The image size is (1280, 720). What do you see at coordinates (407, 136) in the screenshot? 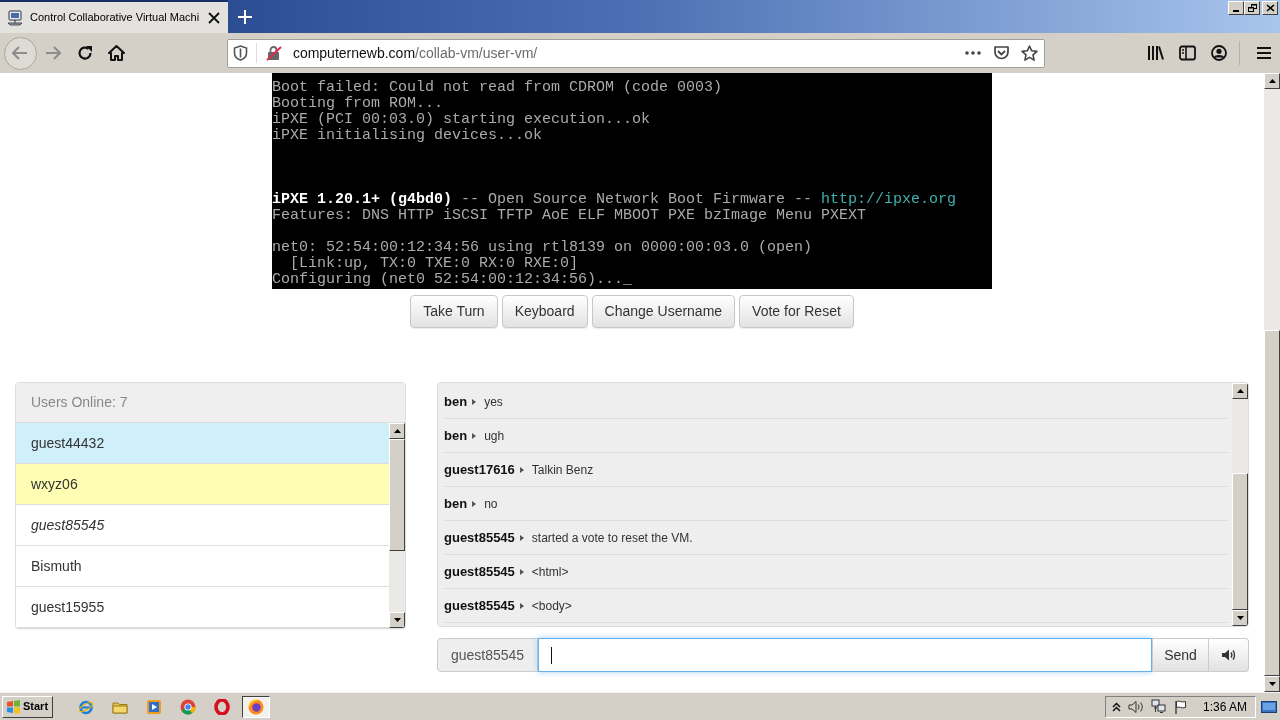
I see `terminal-line: iPXE initialising devices...ok` at bounding box center [407, 136].